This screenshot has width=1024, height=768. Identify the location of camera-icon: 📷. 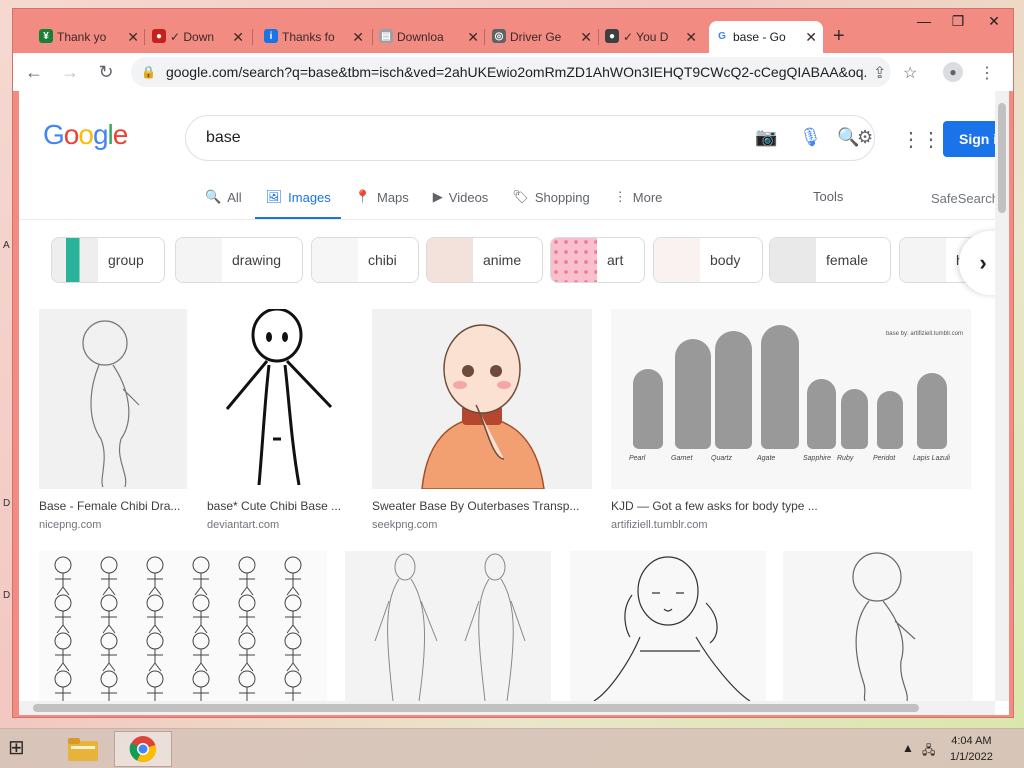
(766, 137).